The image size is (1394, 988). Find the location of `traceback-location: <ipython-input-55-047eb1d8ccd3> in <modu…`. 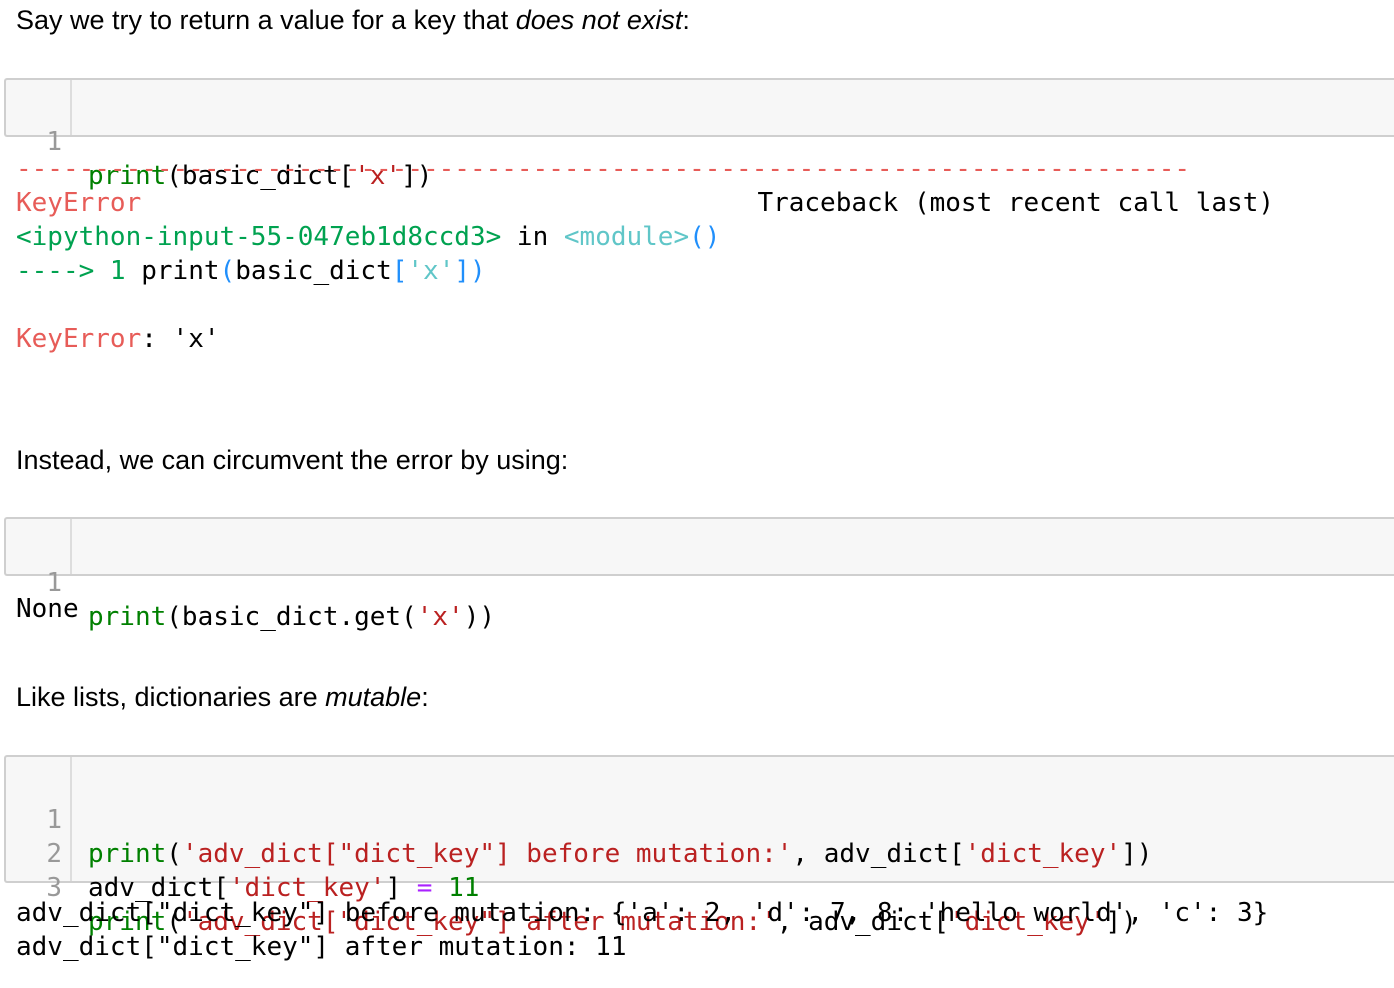

traceback-location: <ipython-input-55-047eb1d8ccd3> in <modu… is located at coordinates (368, 237).